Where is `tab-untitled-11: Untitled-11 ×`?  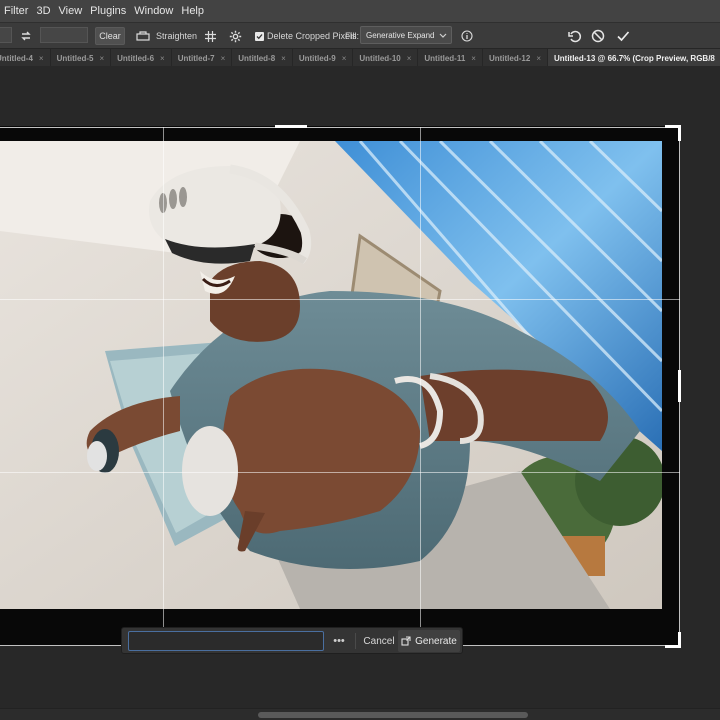 tab-untitled-11: Untitled-11 × is located at coordinates (450, 57).